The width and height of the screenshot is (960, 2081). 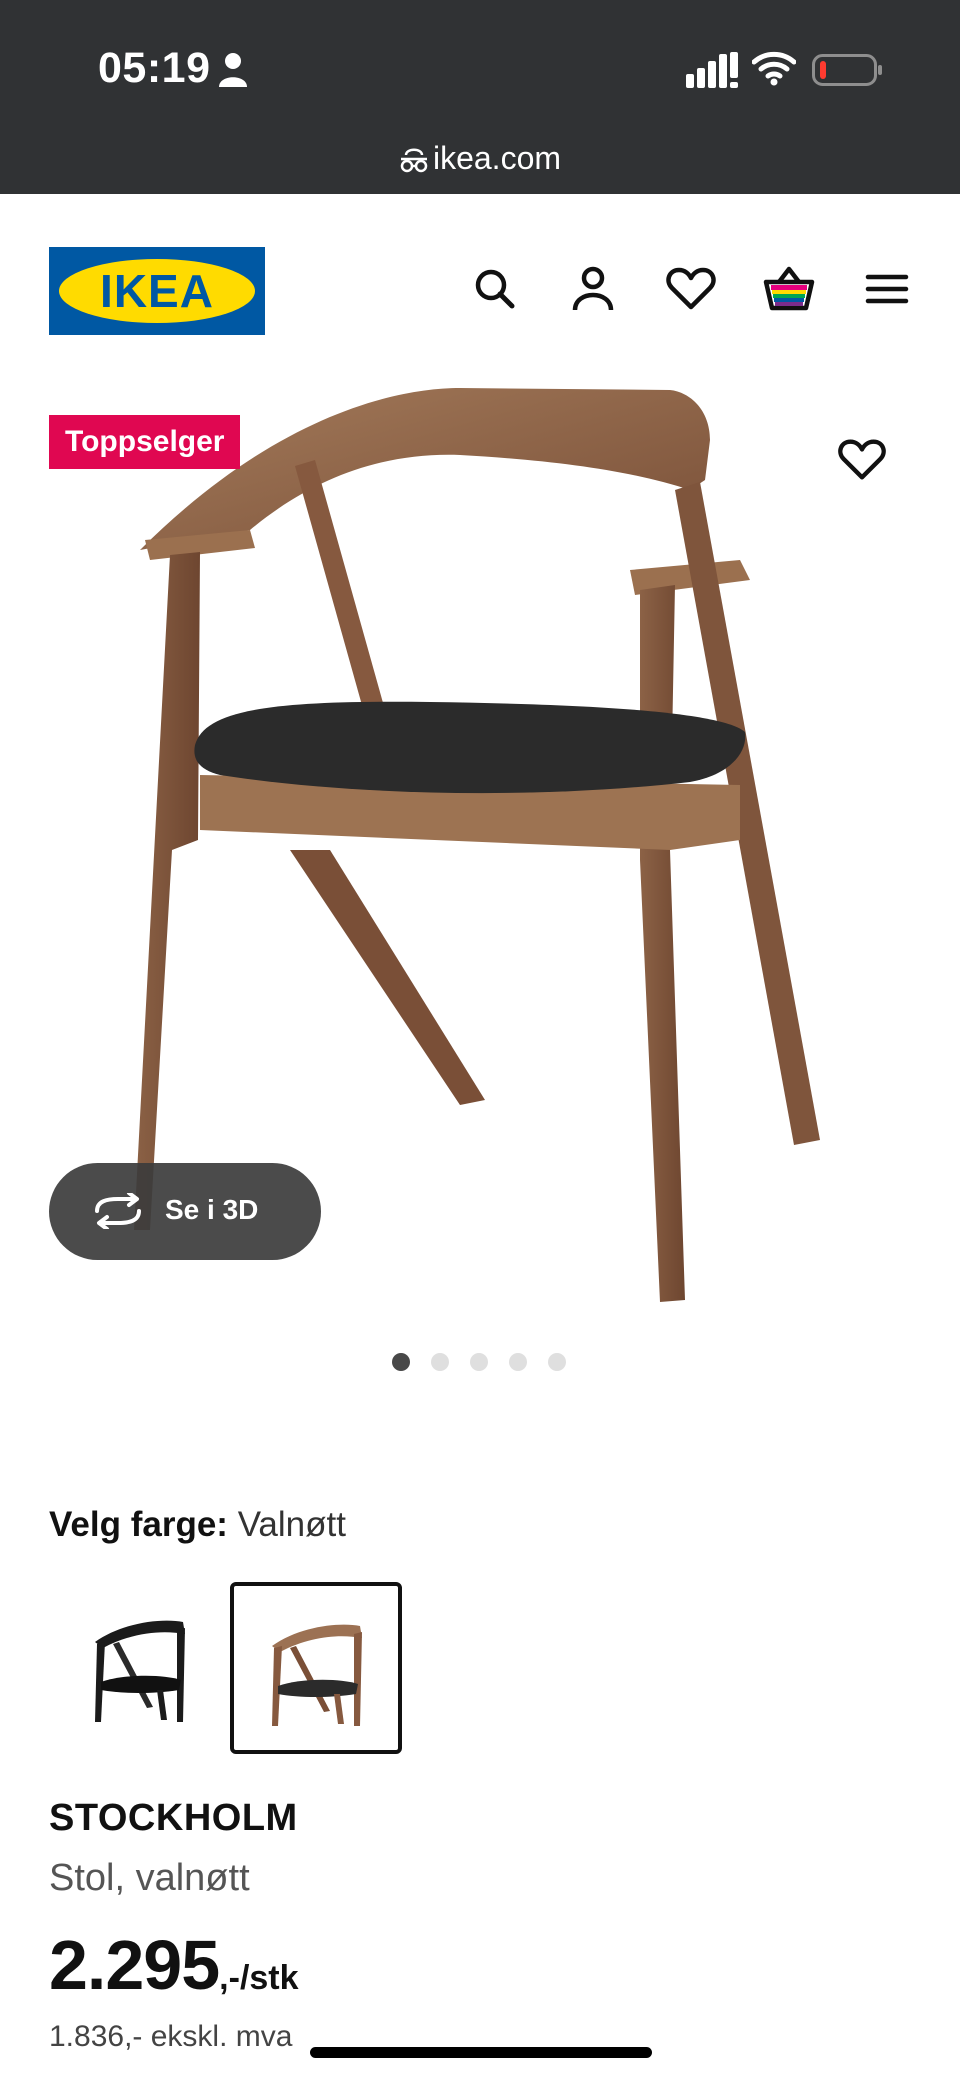 What do you see at coordinates (149, 1878) in the screenshot?
I see `product-description: Stol, valnøtt` at bounding box center [149, 1878].